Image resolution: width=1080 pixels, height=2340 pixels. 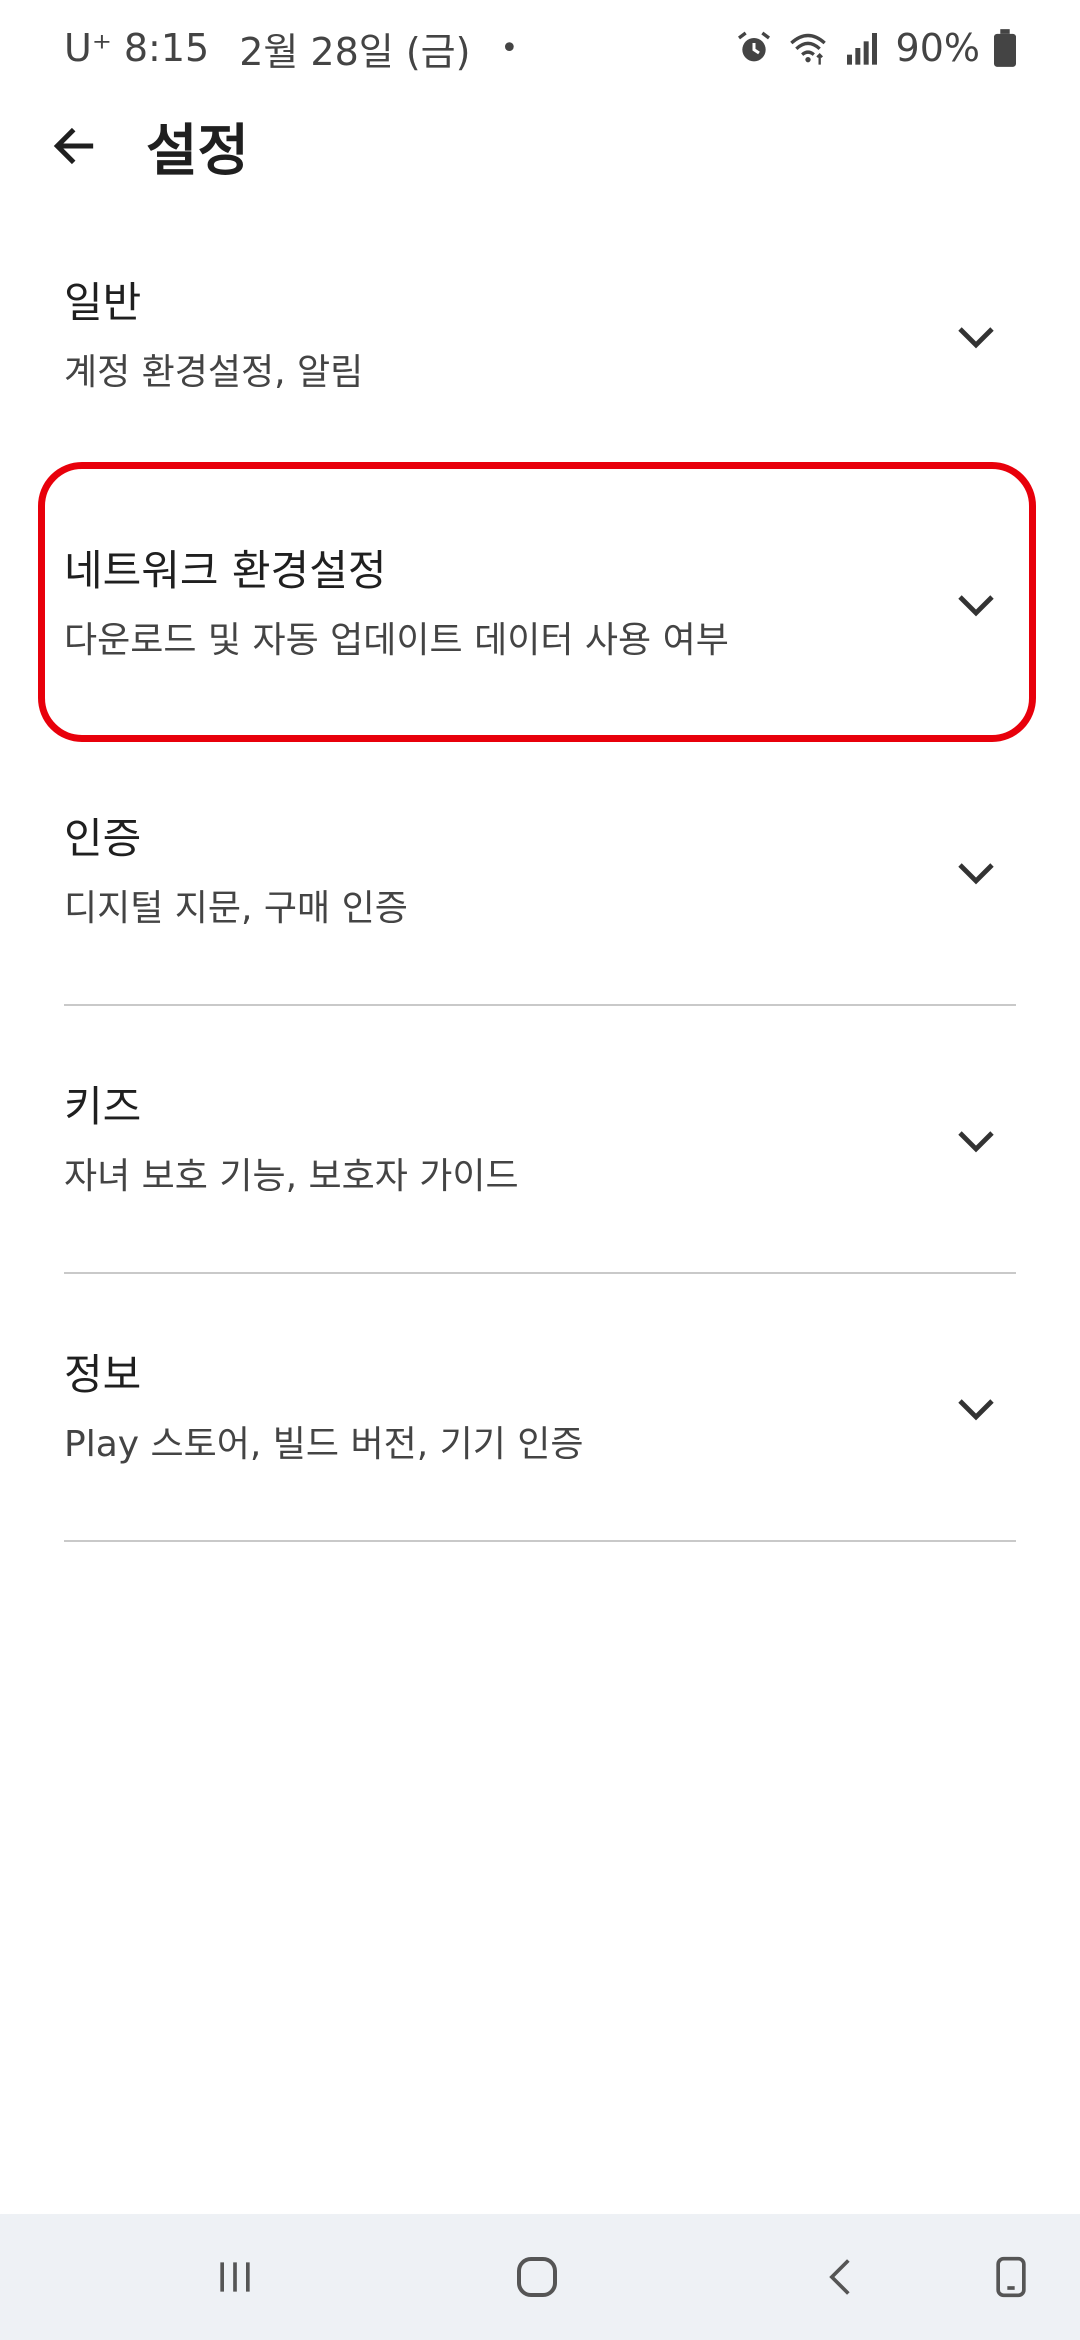 What do you see at coordinates (198, 151) in the screenshot?
I see `page-title: 설정` at bounding box center [198, 151].